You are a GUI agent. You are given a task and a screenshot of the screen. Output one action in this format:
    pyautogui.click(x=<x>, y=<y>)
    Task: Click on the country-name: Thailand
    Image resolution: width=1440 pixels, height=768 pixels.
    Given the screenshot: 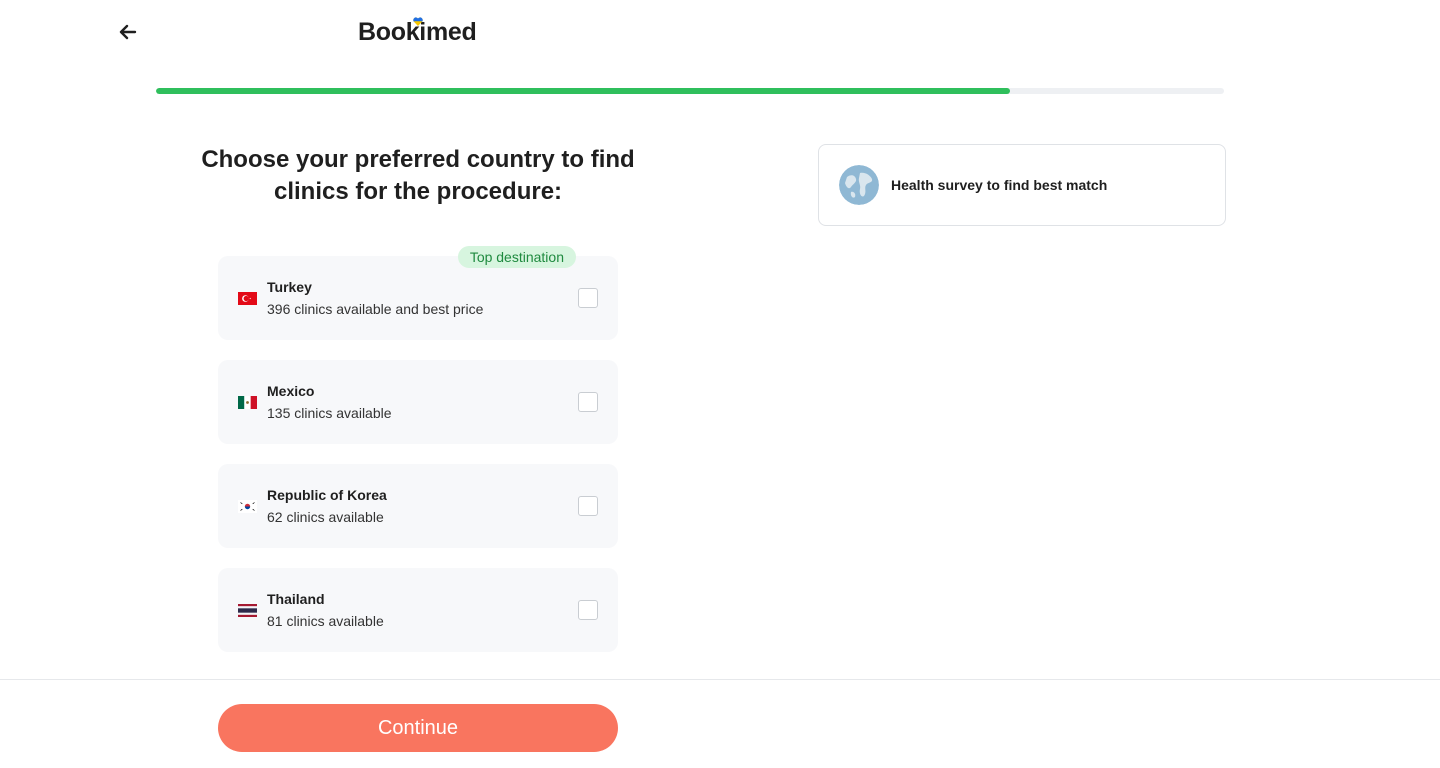 What is the action you would take?
    pyautogui.click(x=296, y=599)
    